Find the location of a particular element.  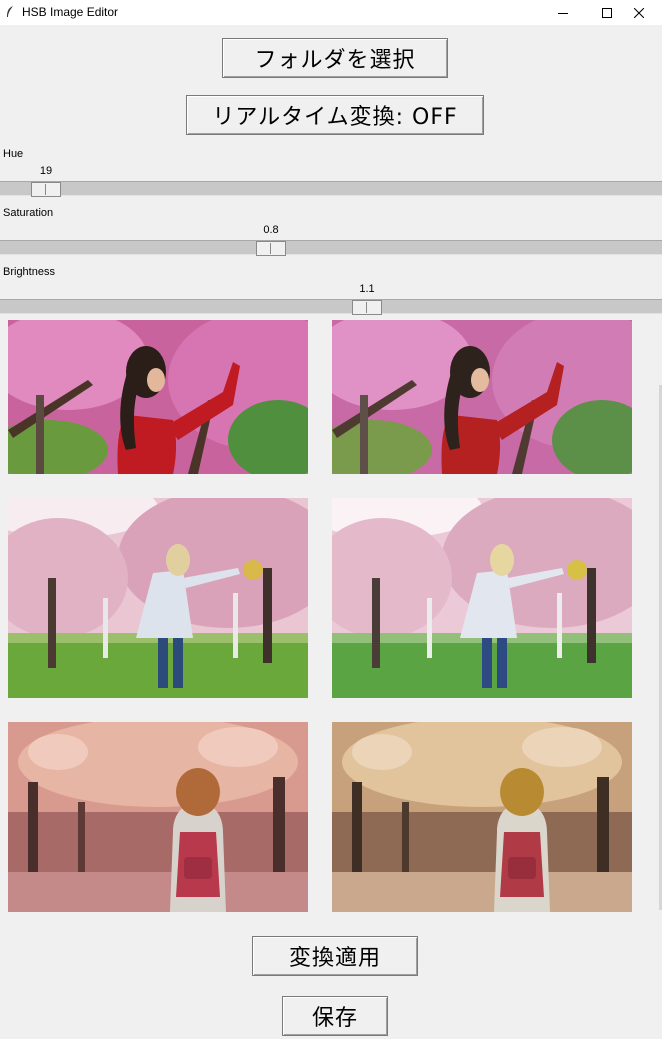

close-button is located at coordinates (639, 12).